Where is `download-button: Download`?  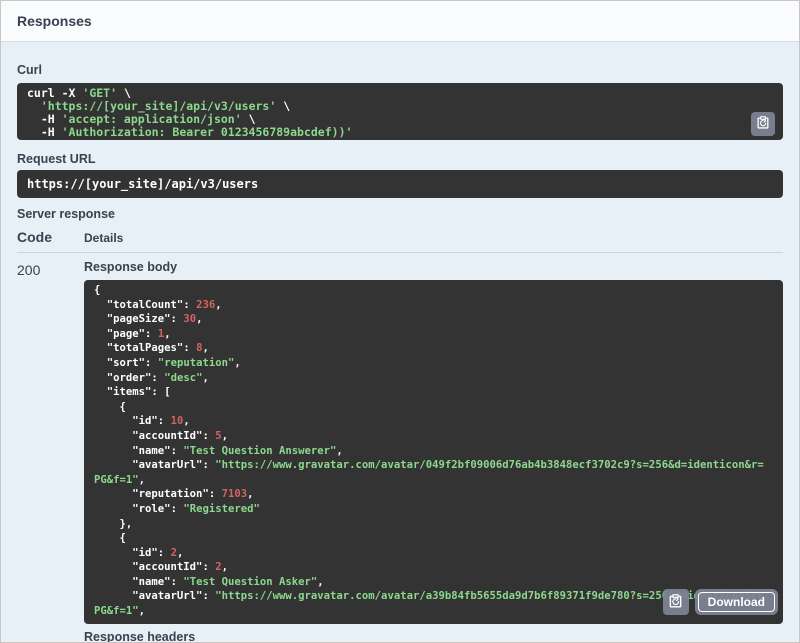
download-button: Download is located at coordinates (736, 602).